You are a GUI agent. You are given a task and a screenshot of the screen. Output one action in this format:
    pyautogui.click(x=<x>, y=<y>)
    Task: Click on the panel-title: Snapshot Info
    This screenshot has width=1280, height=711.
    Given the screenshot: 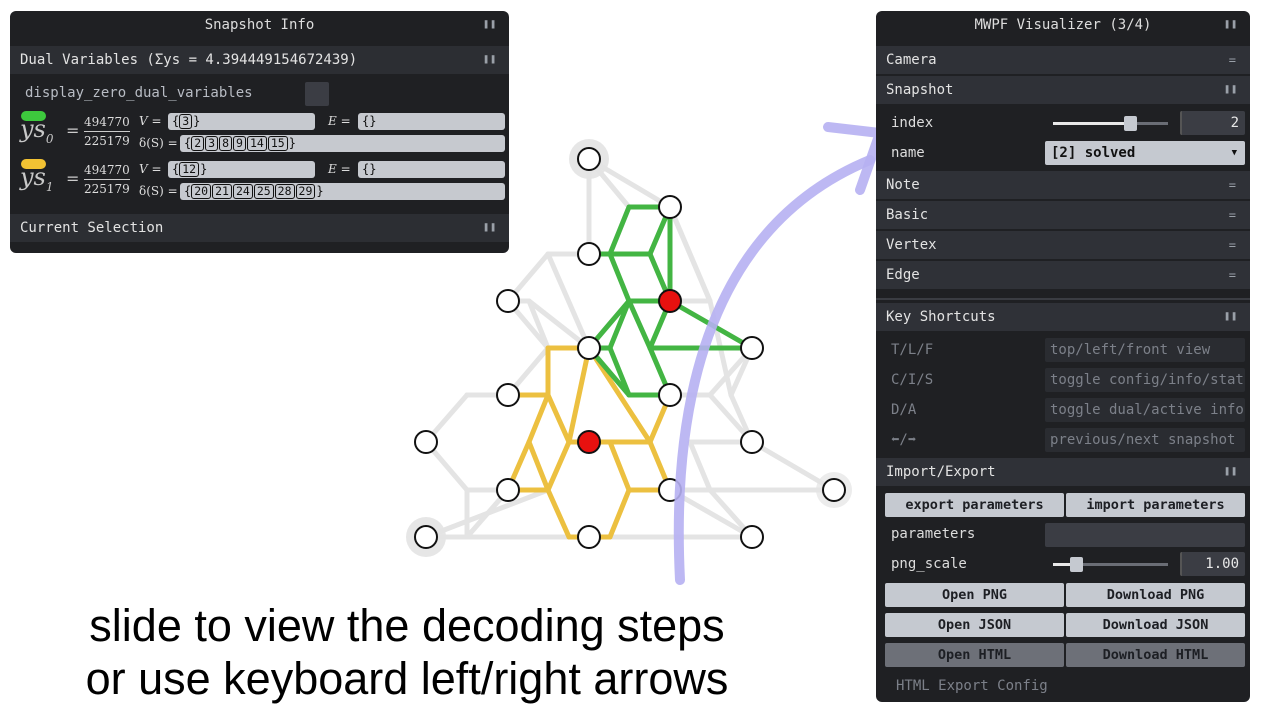 What is the action you would take?
    pyautogui.click(x=259, y=25)
    